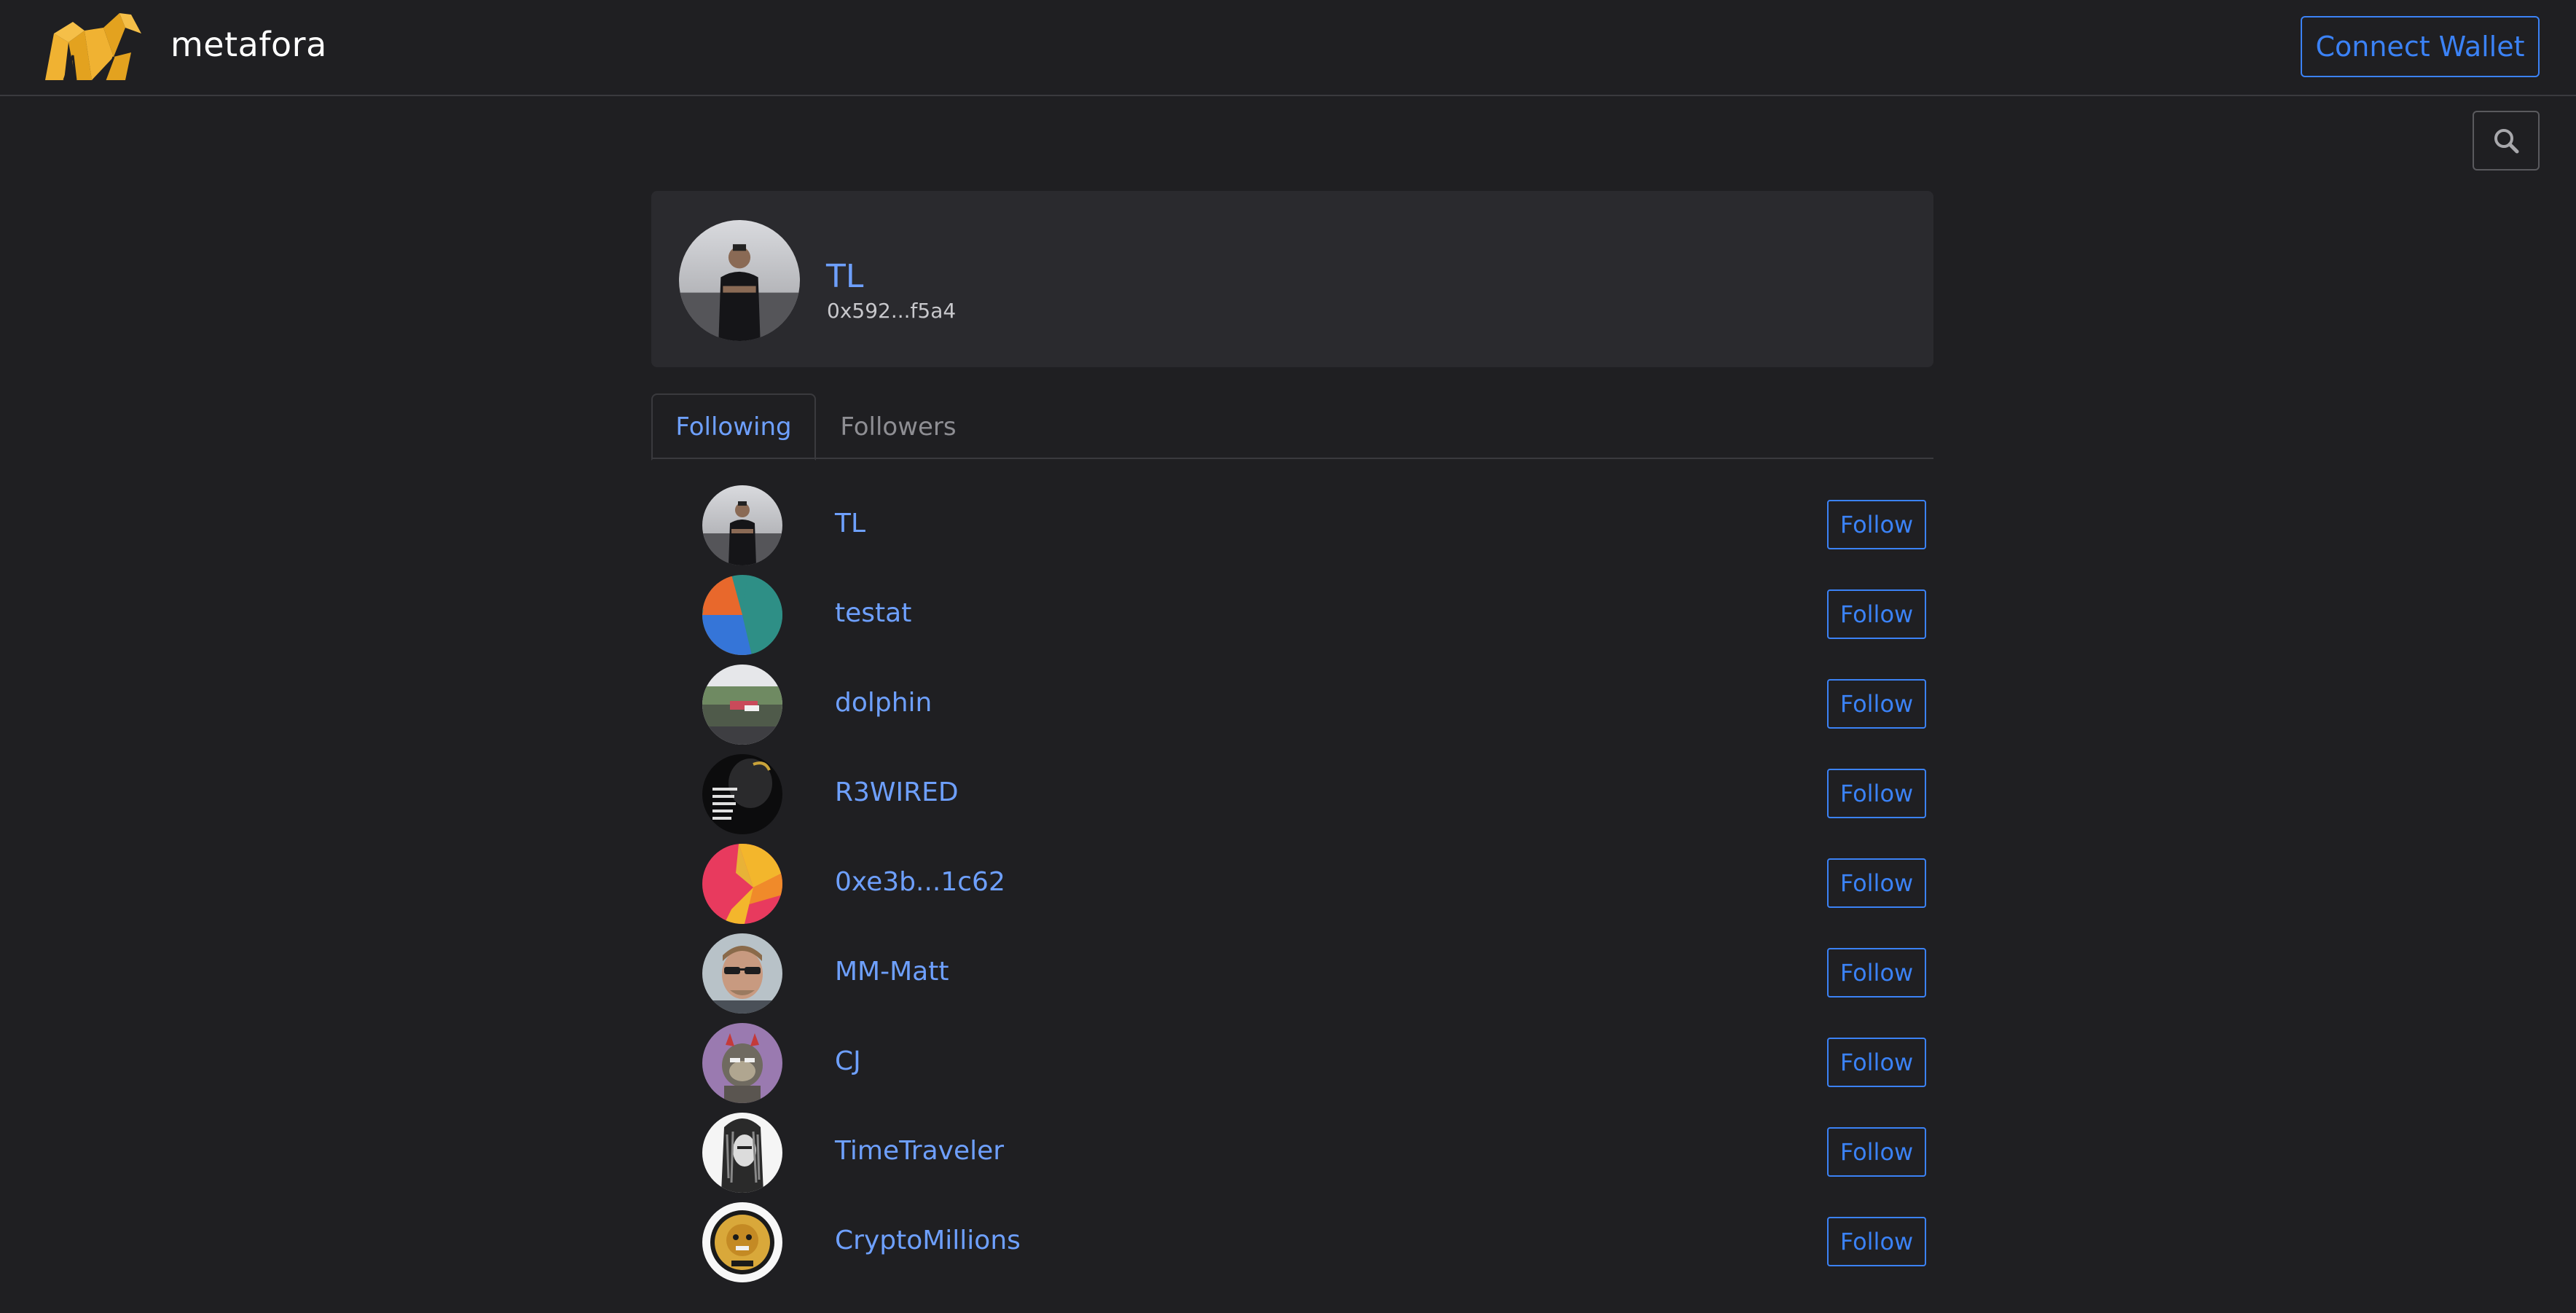 The width and height of the screenshot is (2576, 1313). What do you see at coordinates (892, 972) in the screenshot?
I see `user-name: MM-Matt` at bounding box center [892, 972].